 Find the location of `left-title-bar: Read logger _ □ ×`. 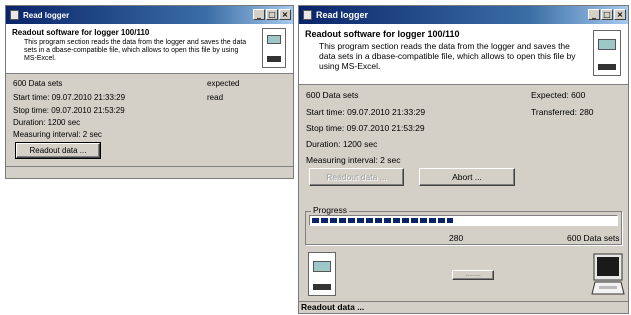

left-title-bar: Read logger _ □ × is located at coordinates (149, 15).